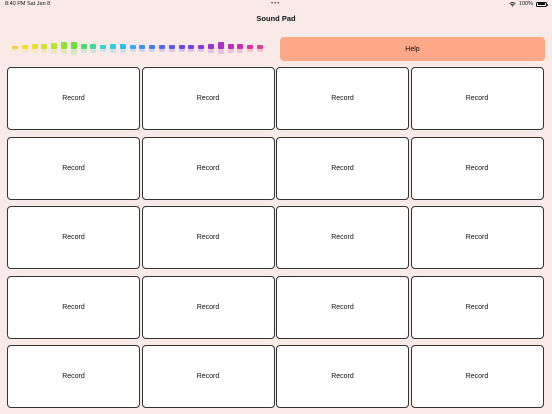 This screenshot has width=552, height=414. Describe the element at coordinates (15, 4) in the screenshot. I see `status-time: 8:40 PM` at that location.